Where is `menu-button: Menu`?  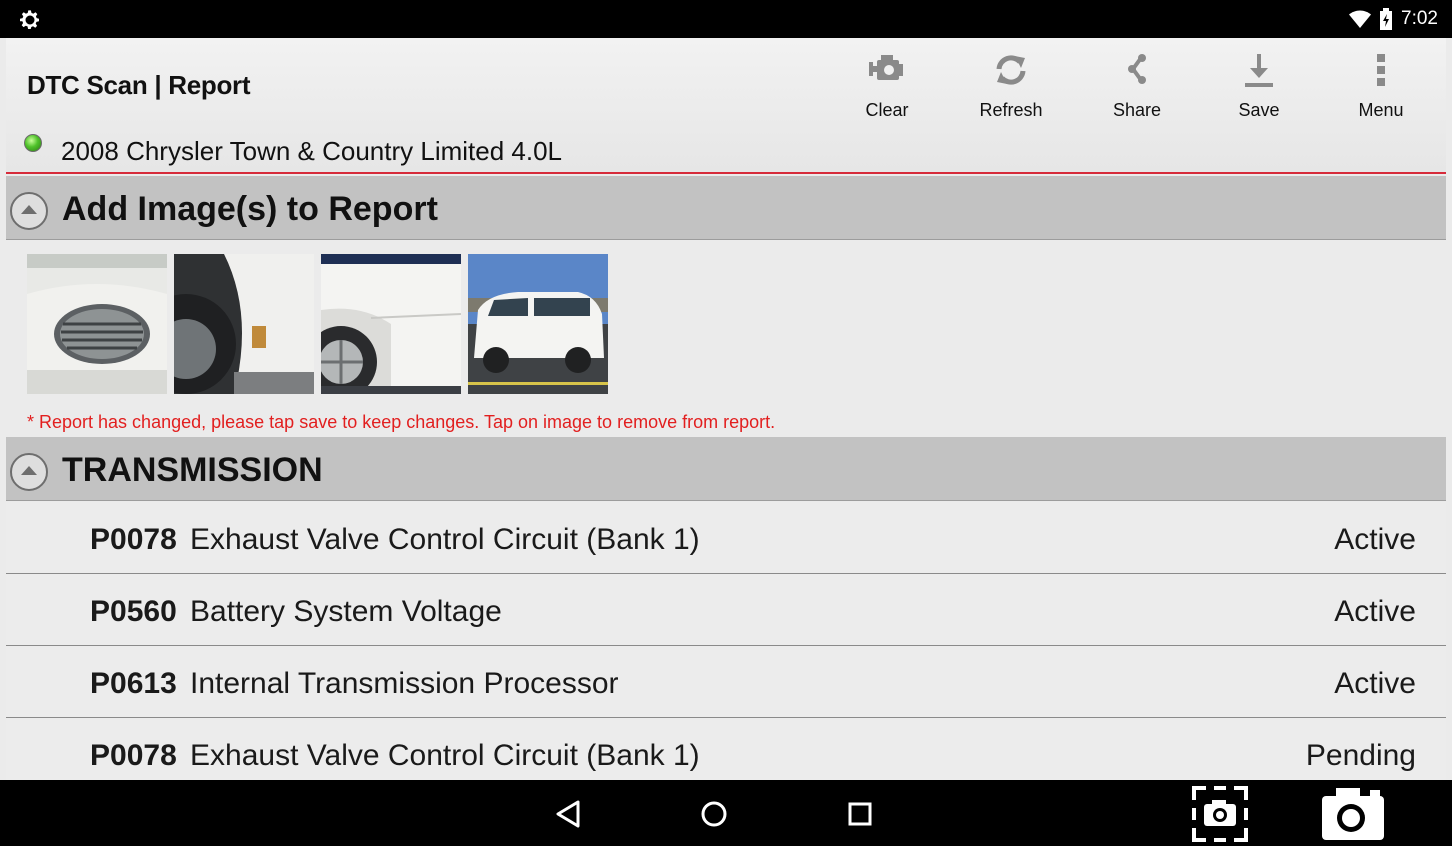 menu-button: Menu is located at coordinates (1381, 88).